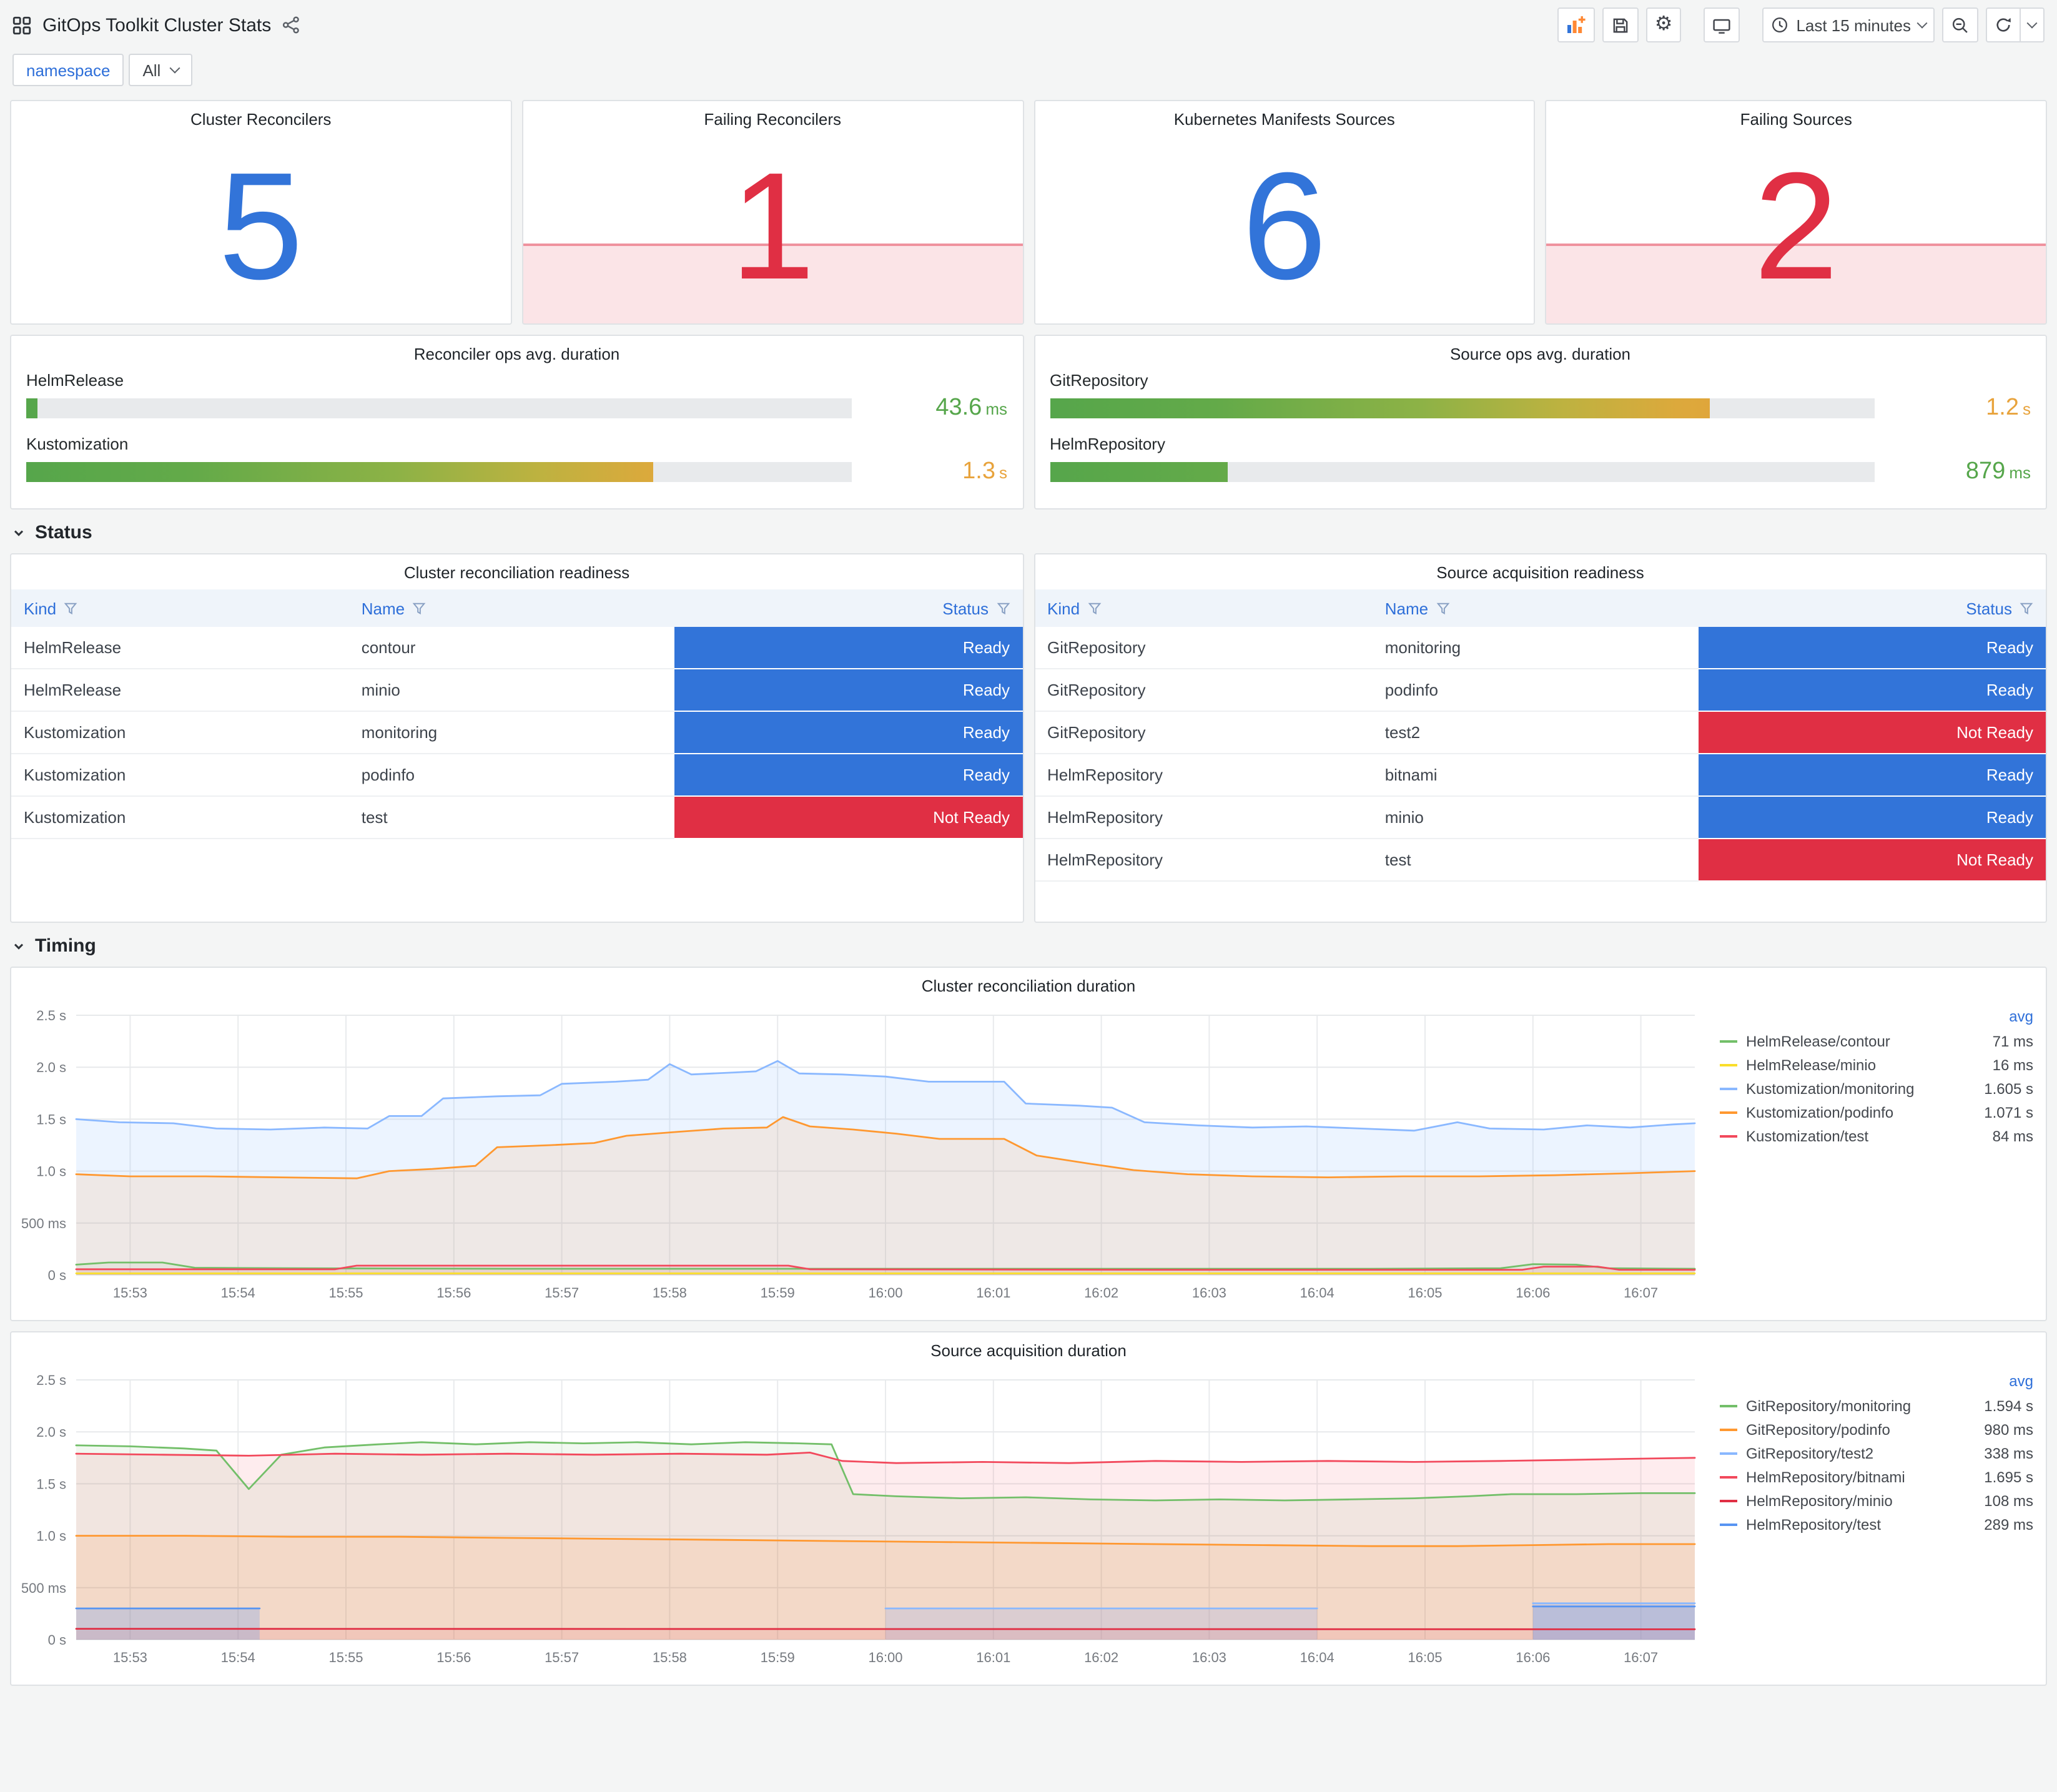 This screenshot has height=1792, width=2057. Describe the element at coordinates (1809, 1453) in the screenshot. I see `legend-series-name: GitRepository/test2` at that location.